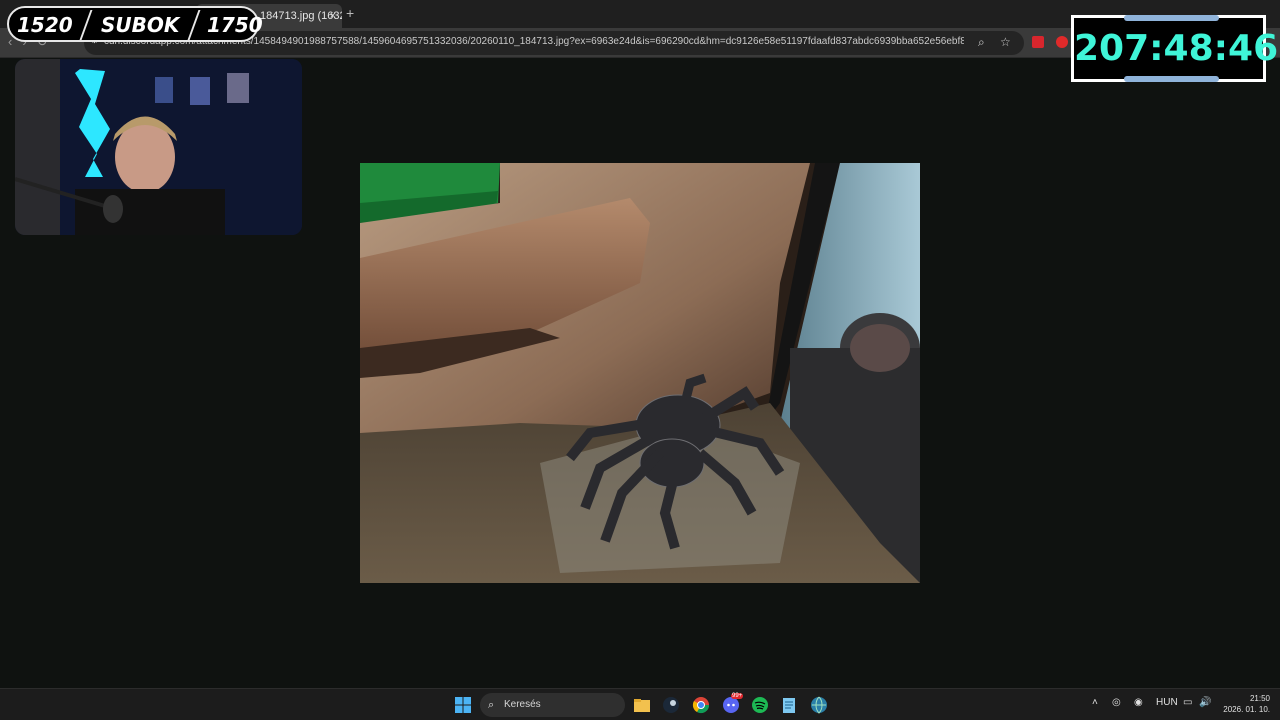  What do you see at coordinates (1138, 702) in the screenshot?
I see `tray-discord-icon: ◉` at bounding box center [1138, 702].